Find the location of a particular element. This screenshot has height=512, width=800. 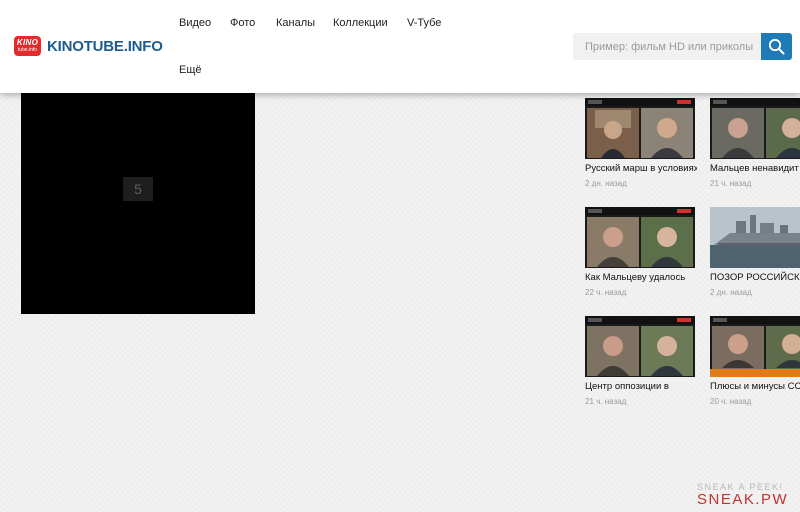

logo-text: KINOTUBE.INFO is located at coordinates (105, 46).